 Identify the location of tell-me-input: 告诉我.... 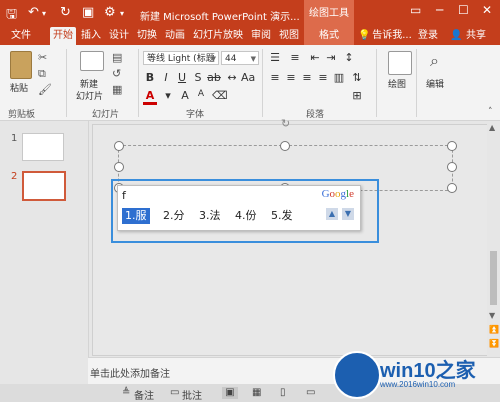
(392, 36).